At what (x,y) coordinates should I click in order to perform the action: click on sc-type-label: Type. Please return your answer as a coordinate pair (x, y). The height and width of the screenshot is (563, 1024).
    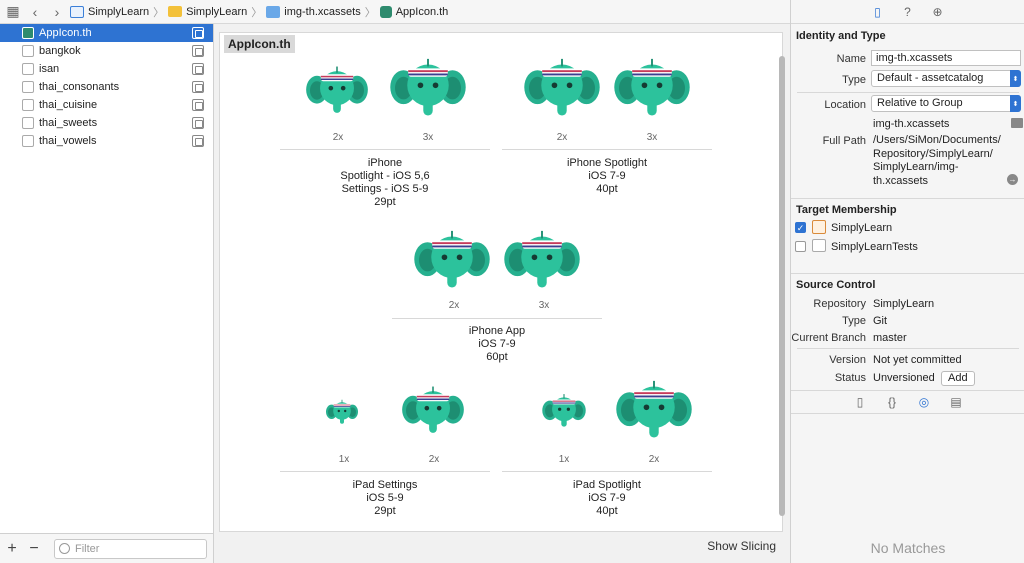
    Looking at the image, I should click on (854, 321).